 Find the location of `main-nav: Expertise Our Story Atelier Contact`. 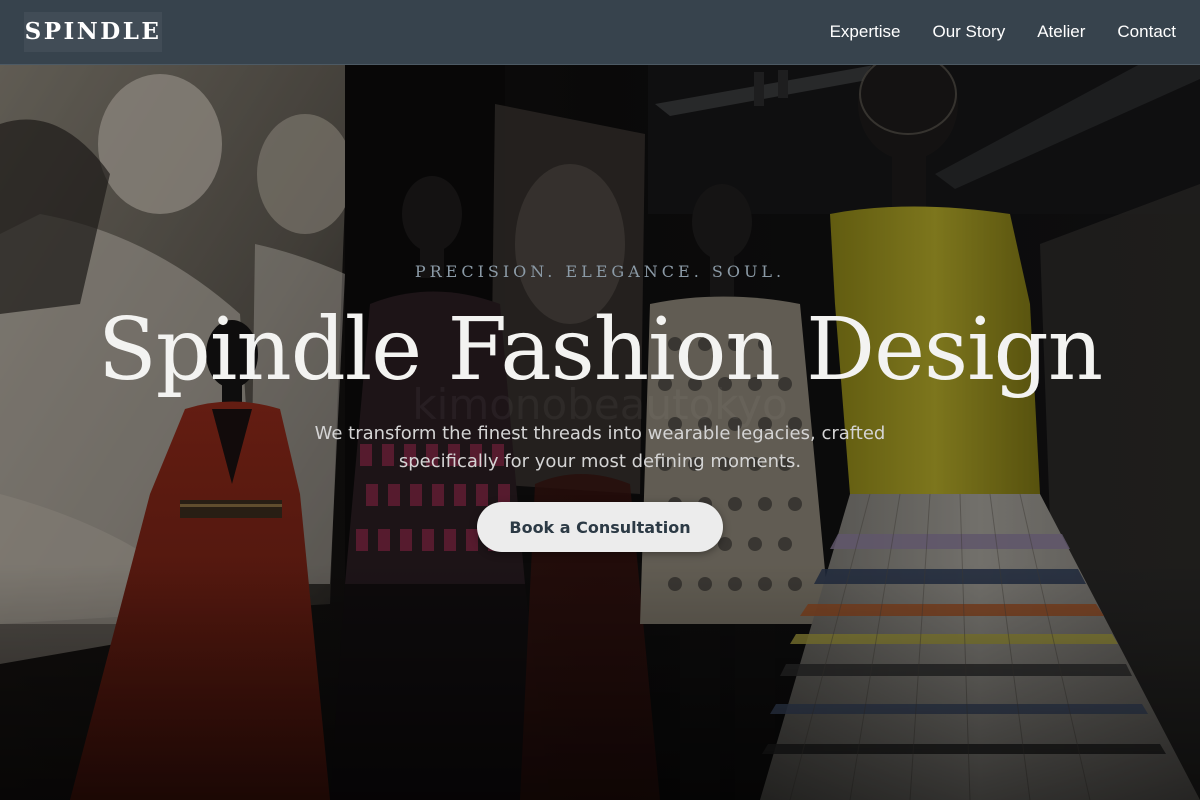

main-nav: Expertise Our Story Atelier Contact is located at coordinates (1003, 32).